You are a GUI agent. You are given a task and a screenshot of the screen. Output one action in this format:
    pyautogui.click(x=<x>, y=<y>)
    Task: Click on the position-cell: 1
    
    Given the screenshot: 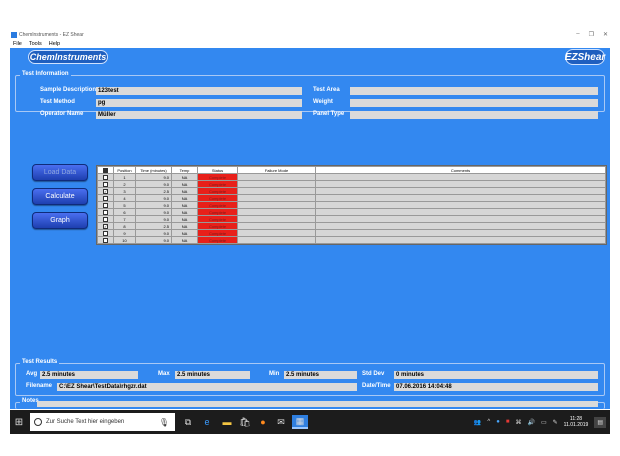 What is the action you would take?
    pyautogui.click(x=124, y=177)
    